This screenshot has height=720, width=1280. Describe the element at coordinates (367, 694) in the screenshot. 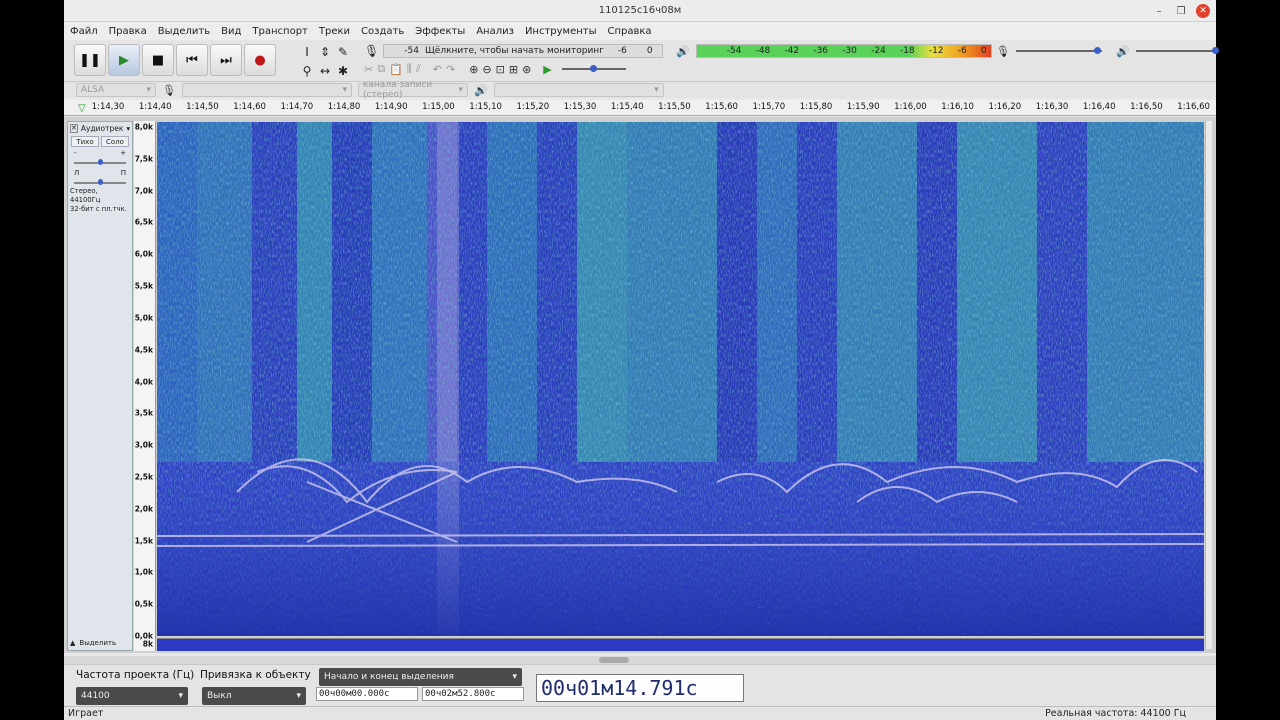

I see `selection-start-field: 00ч00м00.000с` at that location.